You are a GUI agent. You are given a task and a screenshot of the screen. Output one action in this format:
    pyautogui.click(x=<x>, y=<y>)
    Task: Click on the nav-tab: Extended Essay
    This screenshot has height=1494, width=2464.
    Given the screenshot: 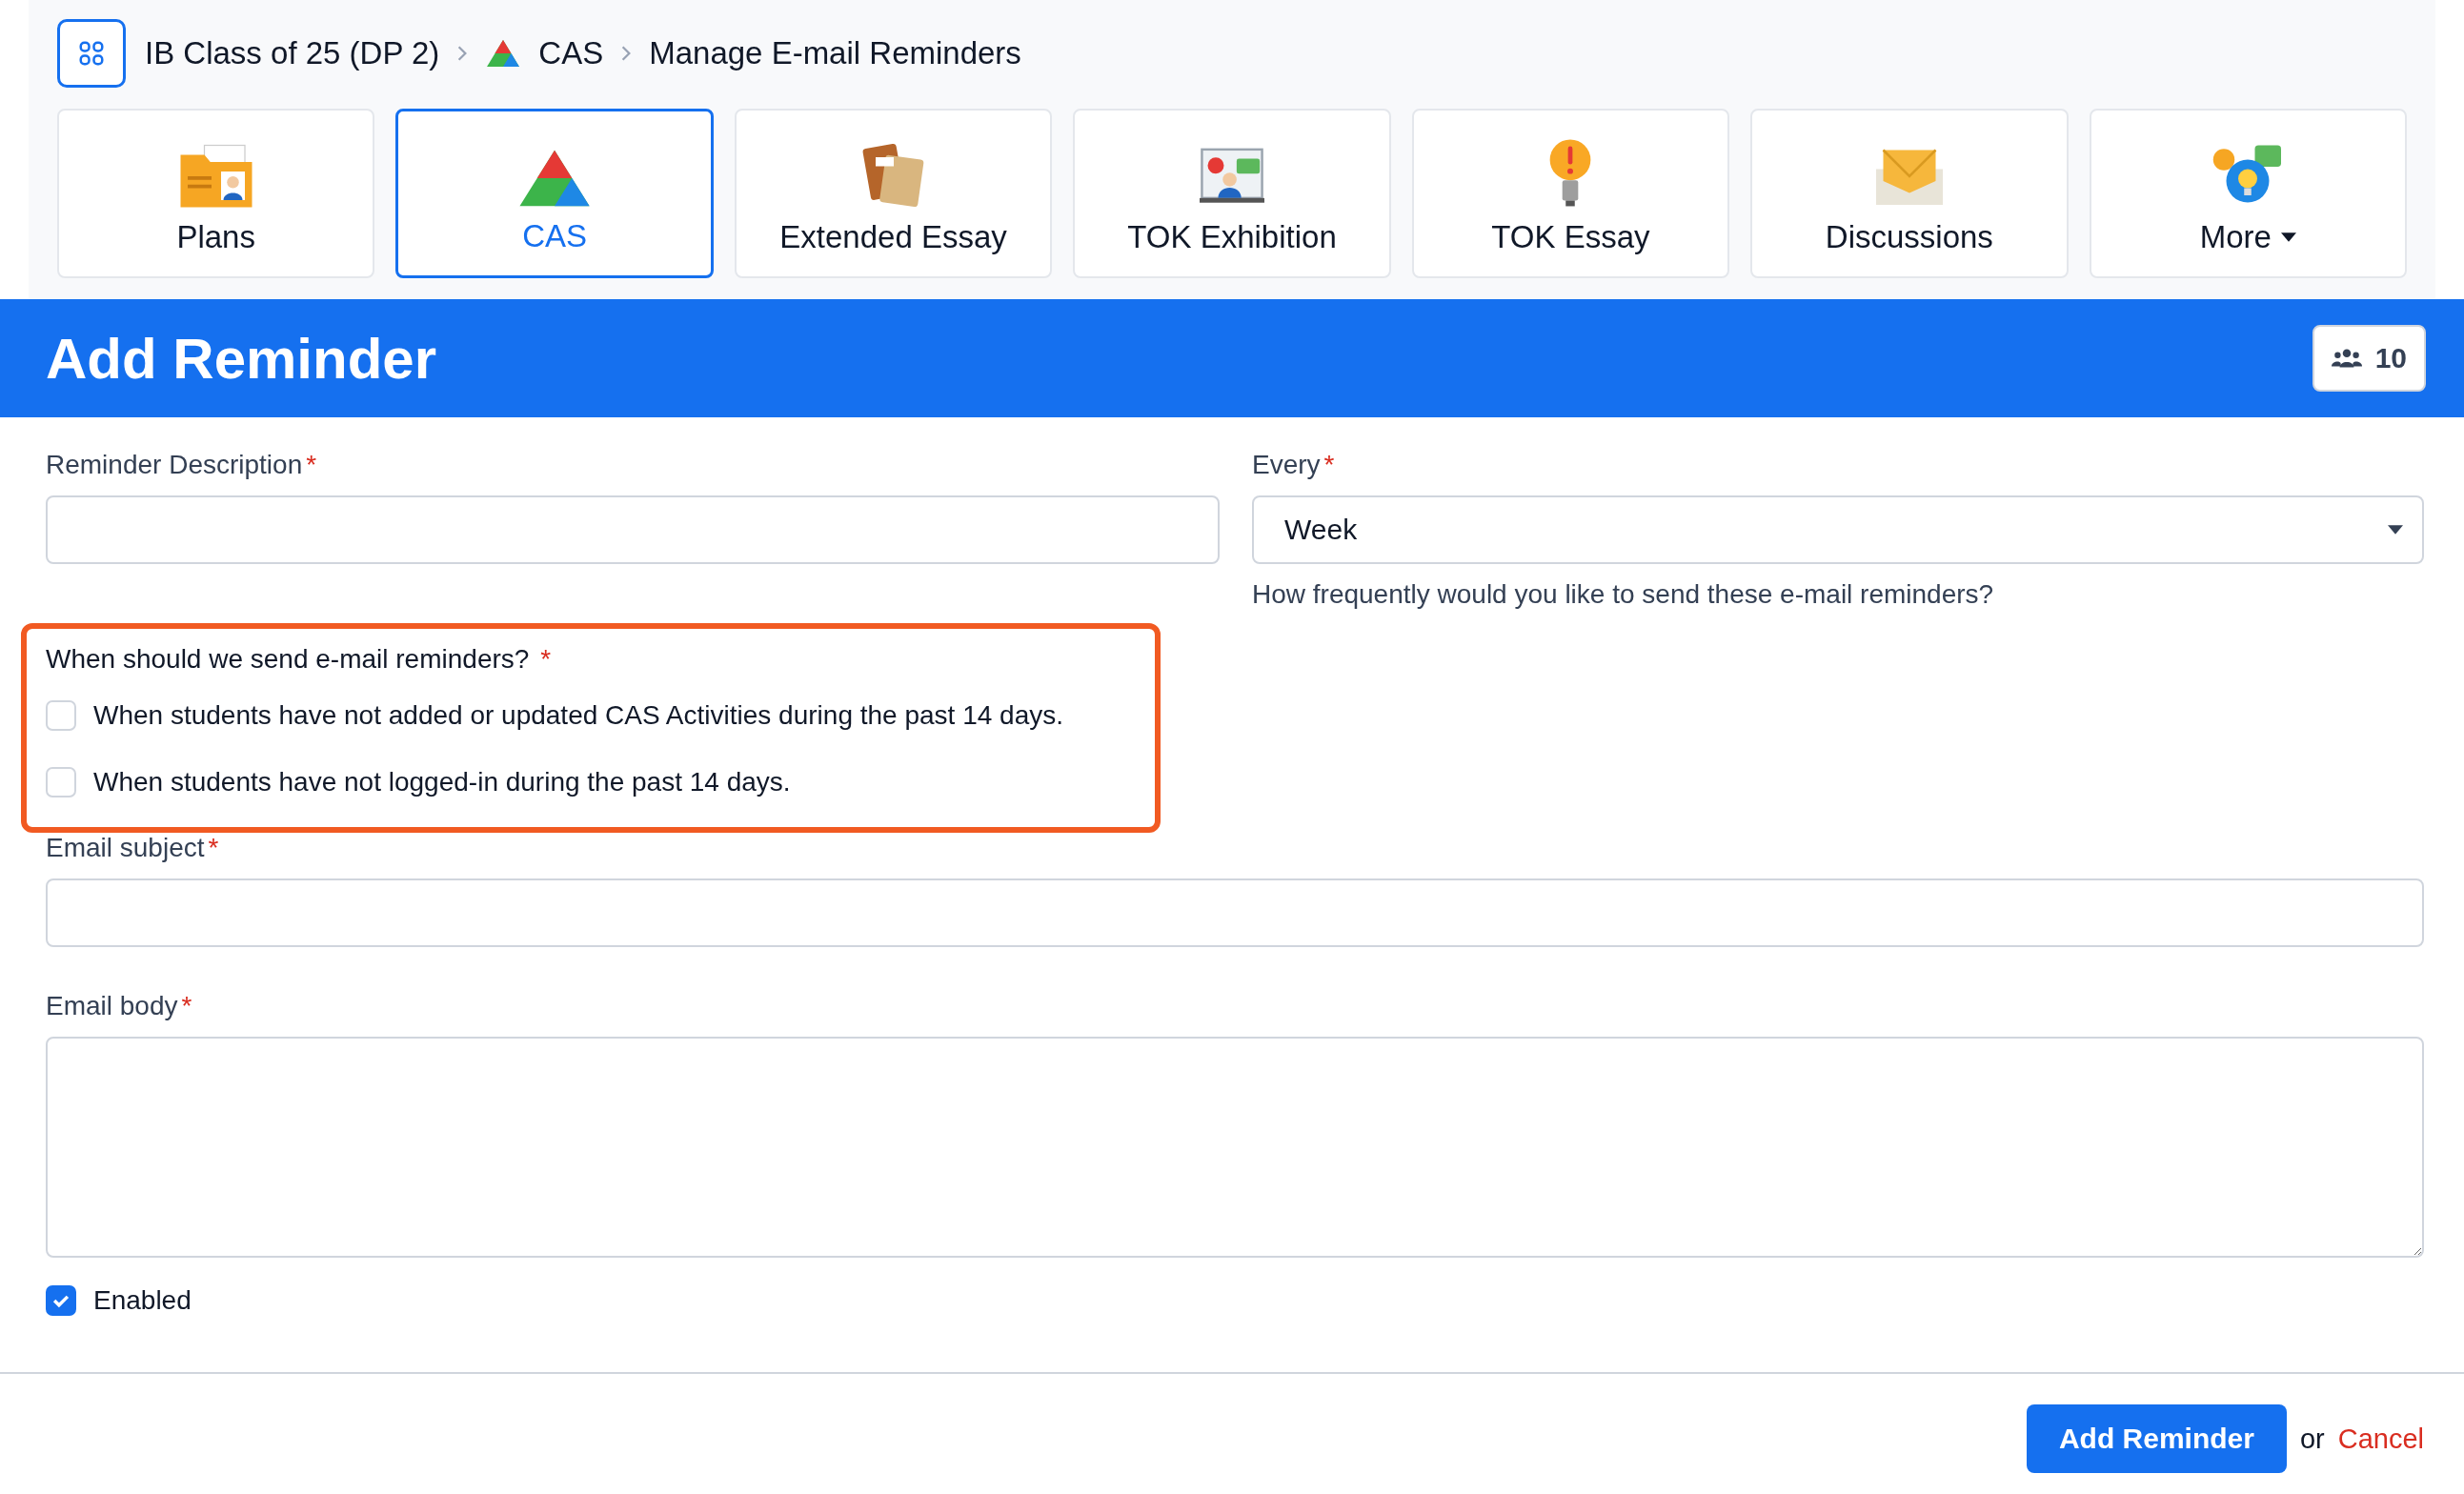 What is the action you would take?
    pyautogui.click(x=894, y=193)
    